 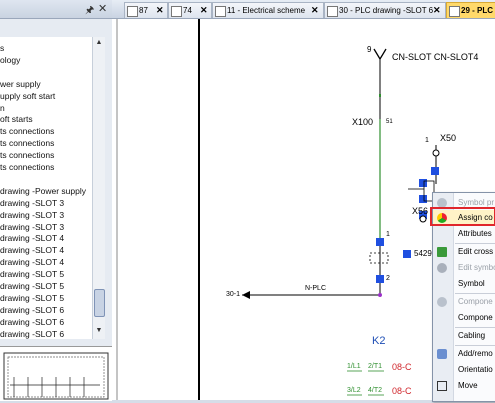 I want to click on coil-symbol, so click(x=379, y=258).